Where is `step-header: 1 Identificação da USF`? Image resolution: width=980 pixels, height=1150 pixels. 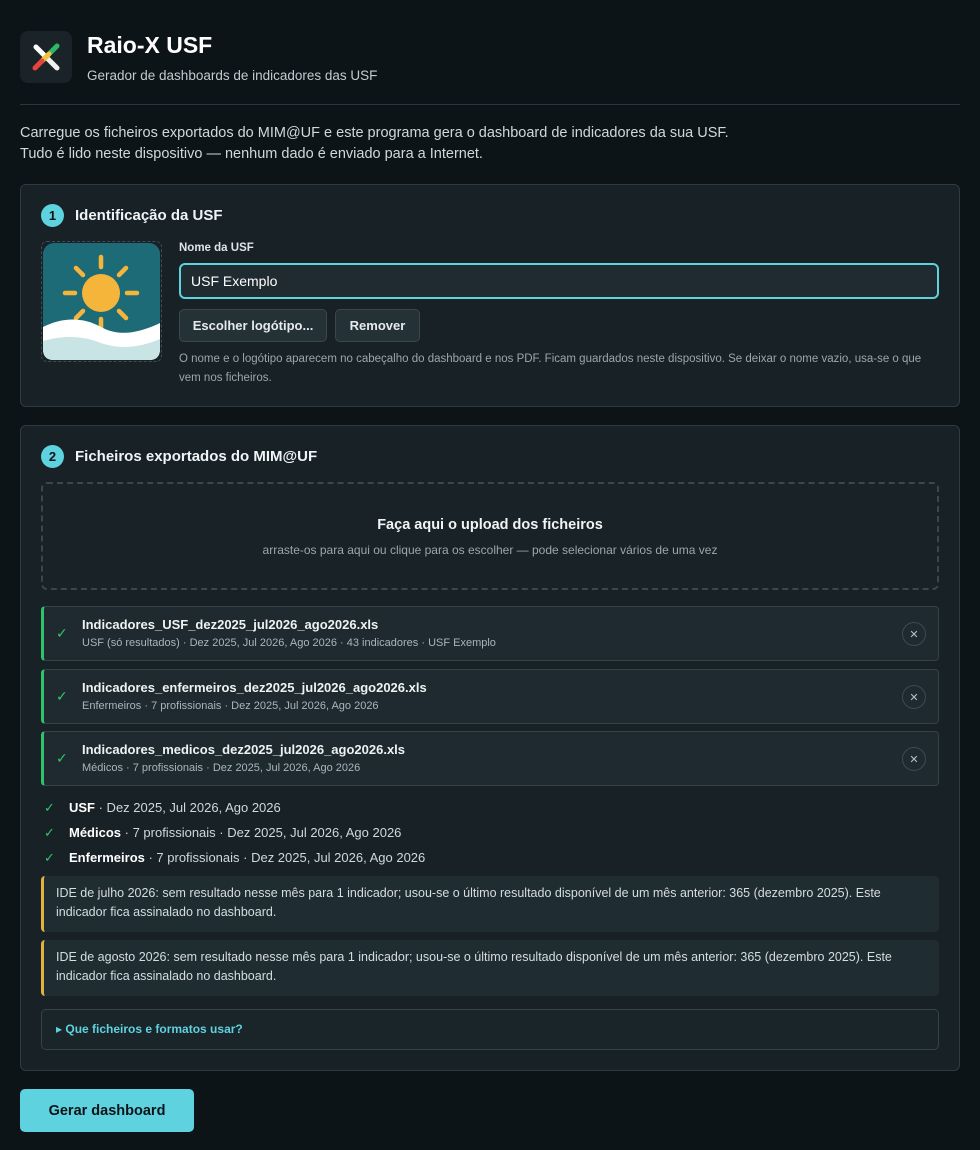
step-header: 1 Identificação da USF is located at coordinates (132, 215).